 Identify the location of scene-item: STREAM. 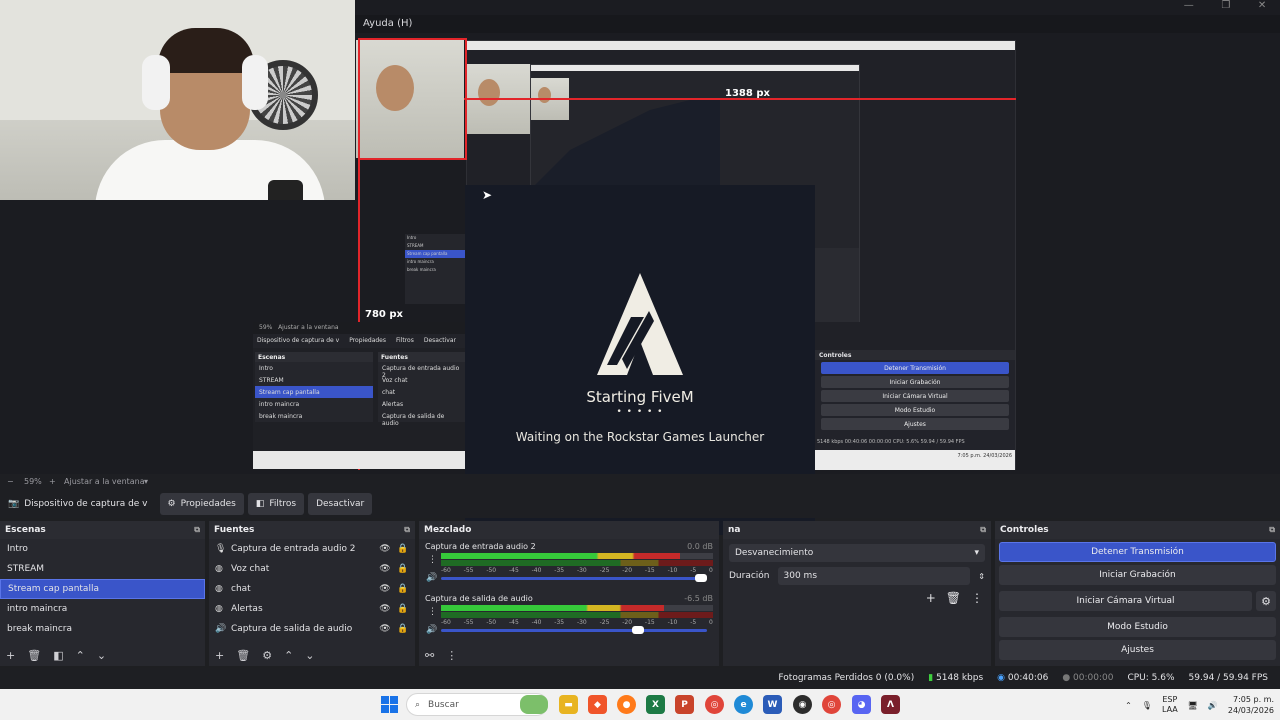
(102, 569).